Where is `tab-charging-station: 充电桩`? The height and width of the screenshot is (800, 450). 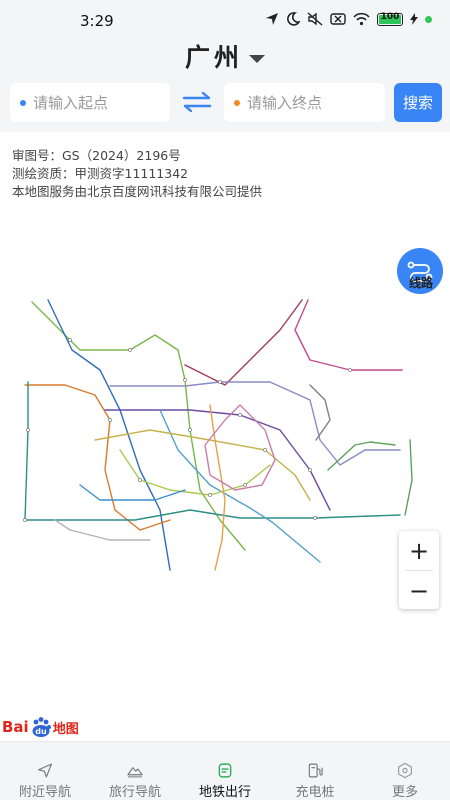
tab-charging-station: 充电桩 is located at coordinates (315, 771).